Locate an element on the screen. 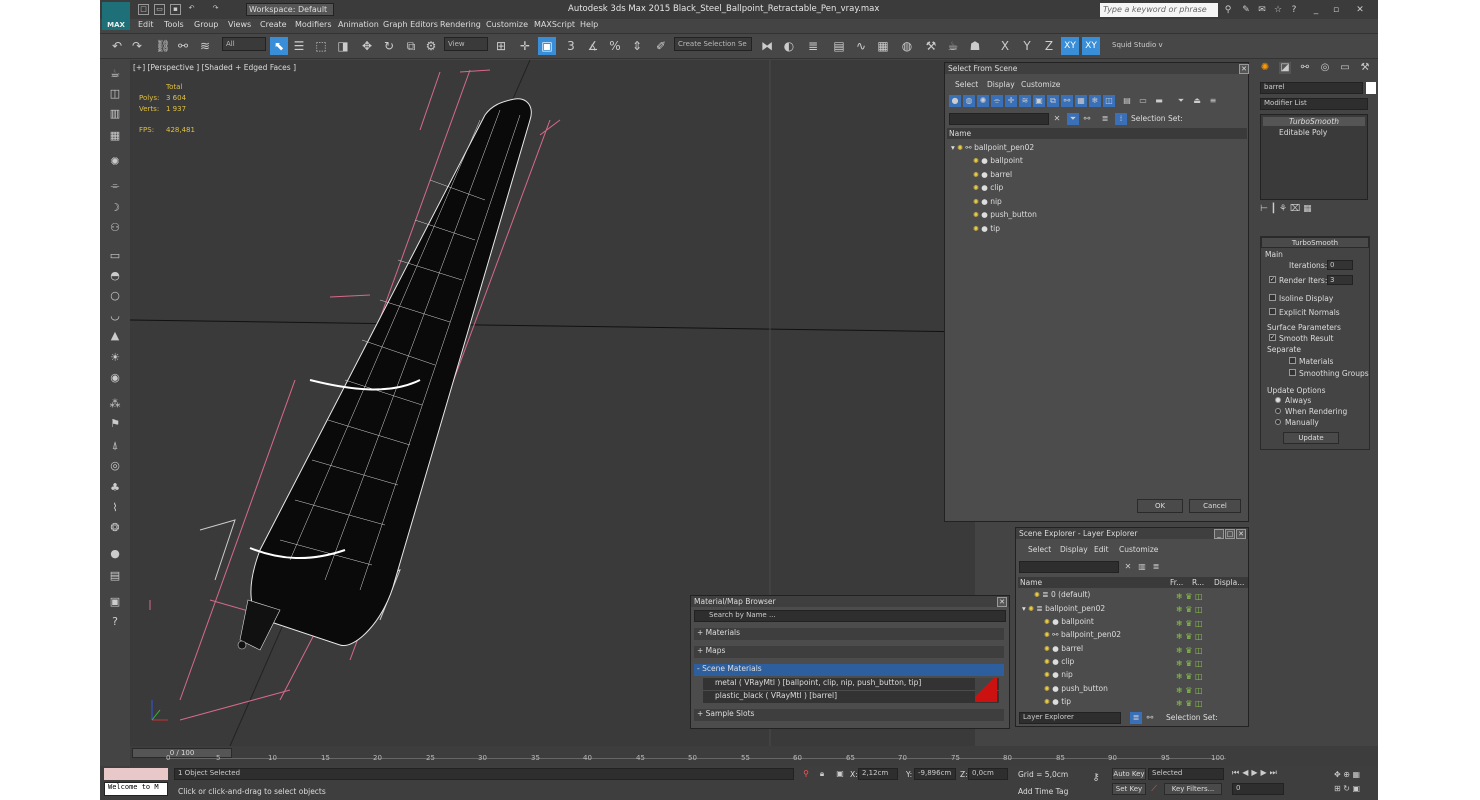  layer-manager-icon: ≣ is located at coordinates (813, 46).